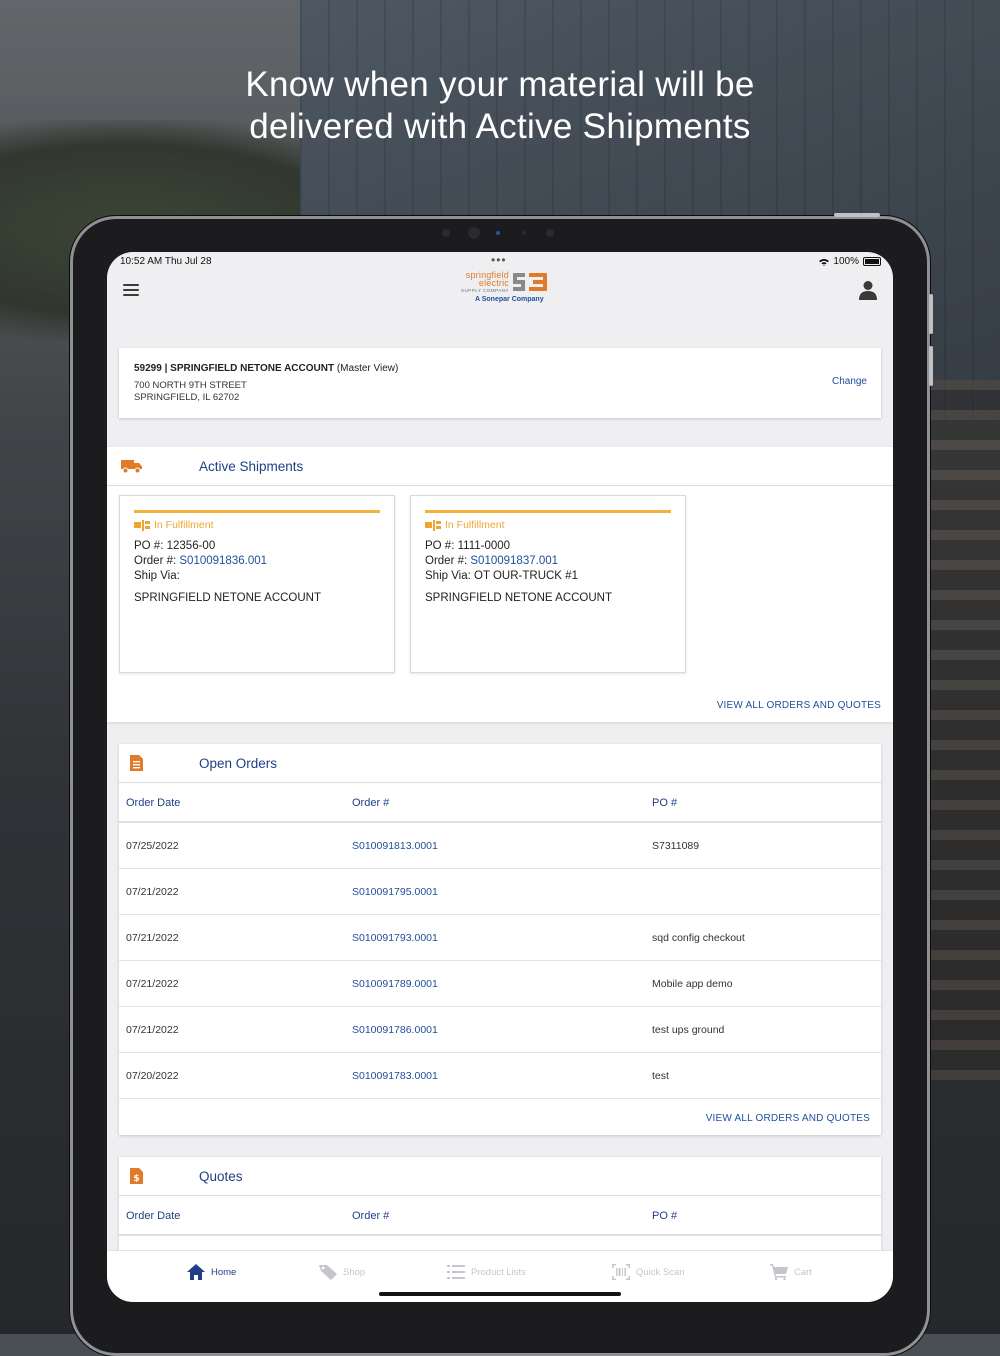 The width and height of the screenshot is (1000, 1356). What do you see at coordinates (514, 561) in the screenshot?
I see `order-link: S010091837.001` at bounding box center [514, 561].